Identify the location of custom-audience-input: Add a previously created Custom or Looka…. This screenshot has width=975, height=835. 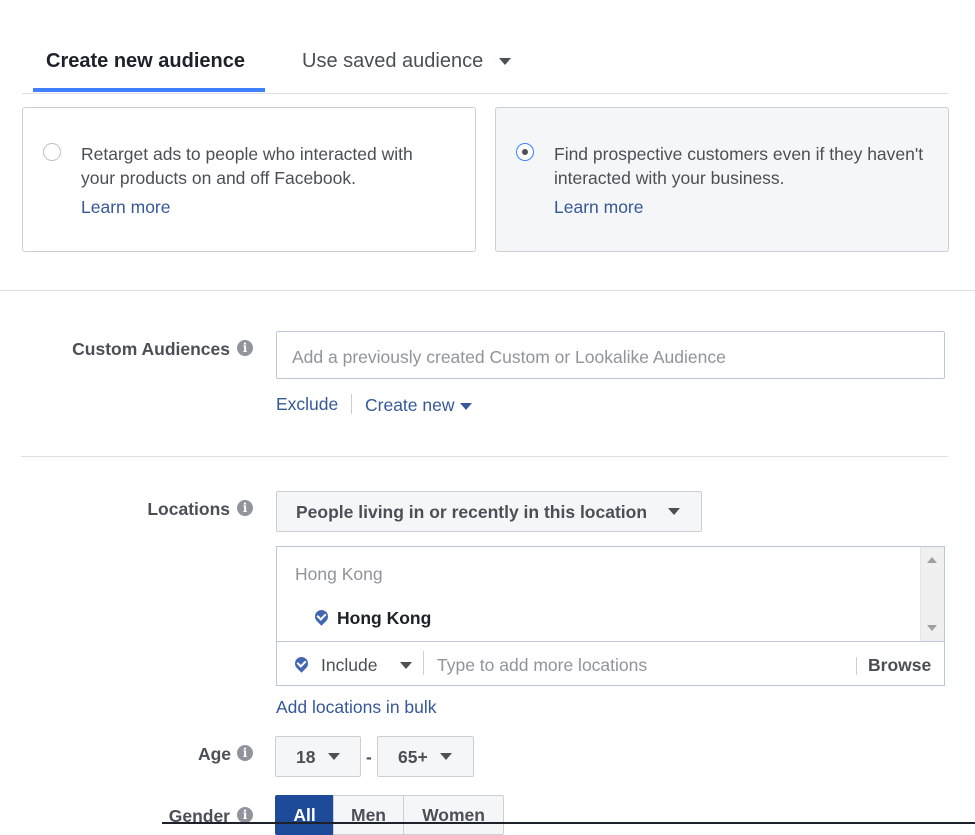
(610, 355).